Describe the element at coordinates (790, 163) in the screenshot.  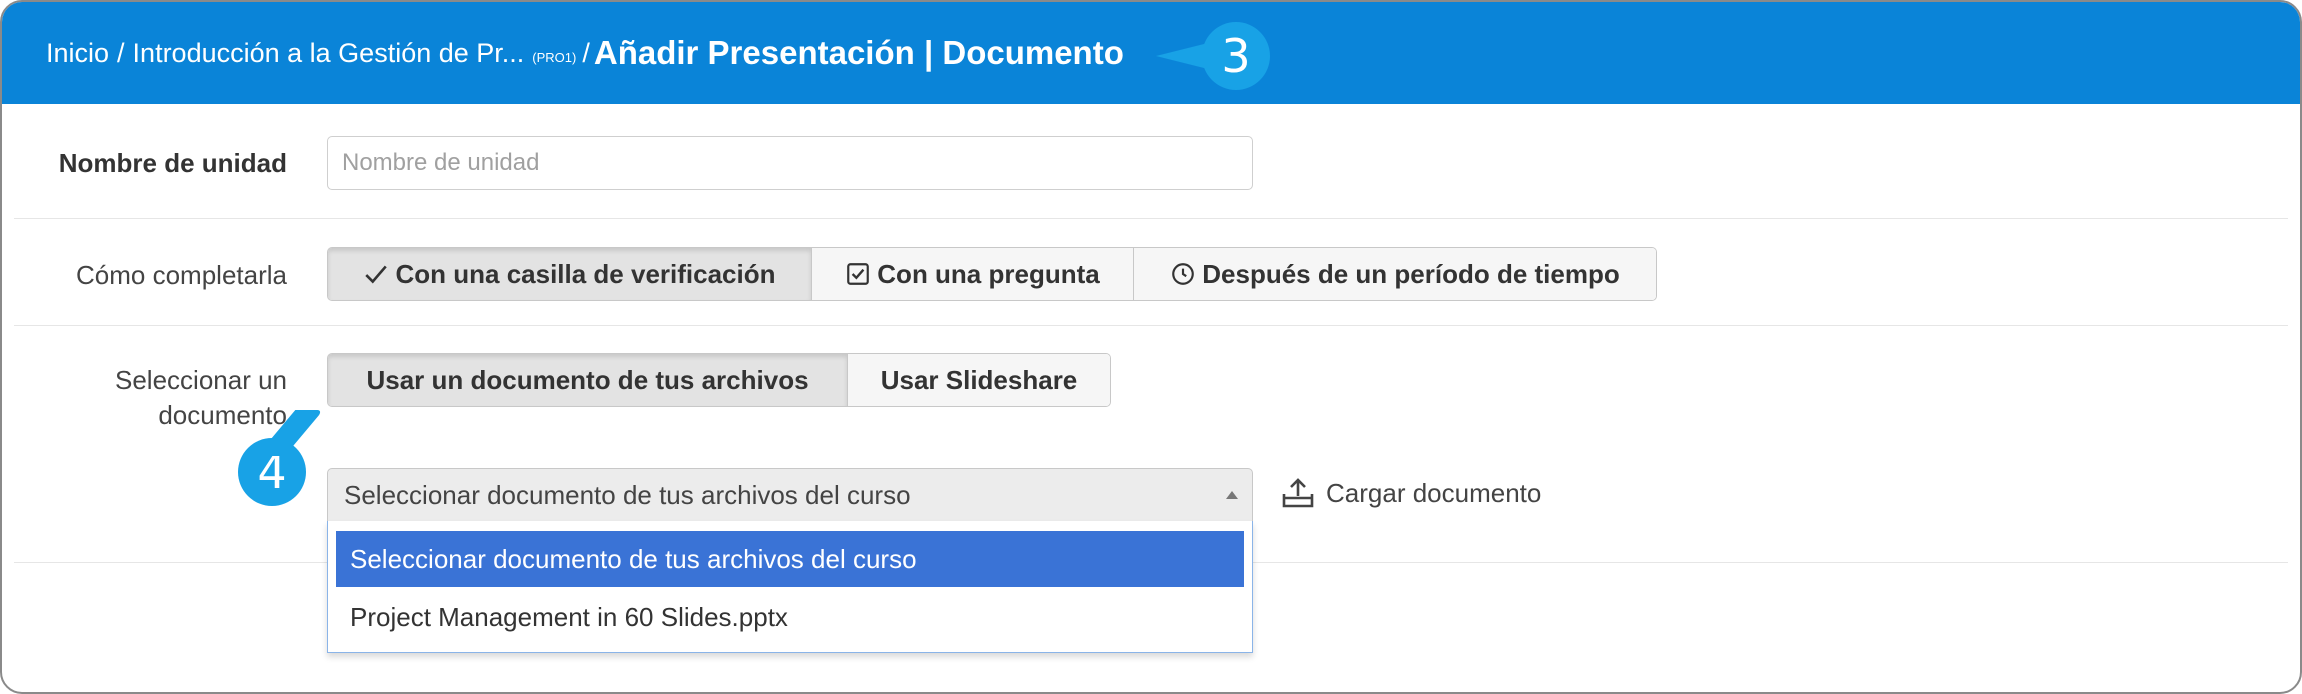
I see `unit-name-input` at that location.